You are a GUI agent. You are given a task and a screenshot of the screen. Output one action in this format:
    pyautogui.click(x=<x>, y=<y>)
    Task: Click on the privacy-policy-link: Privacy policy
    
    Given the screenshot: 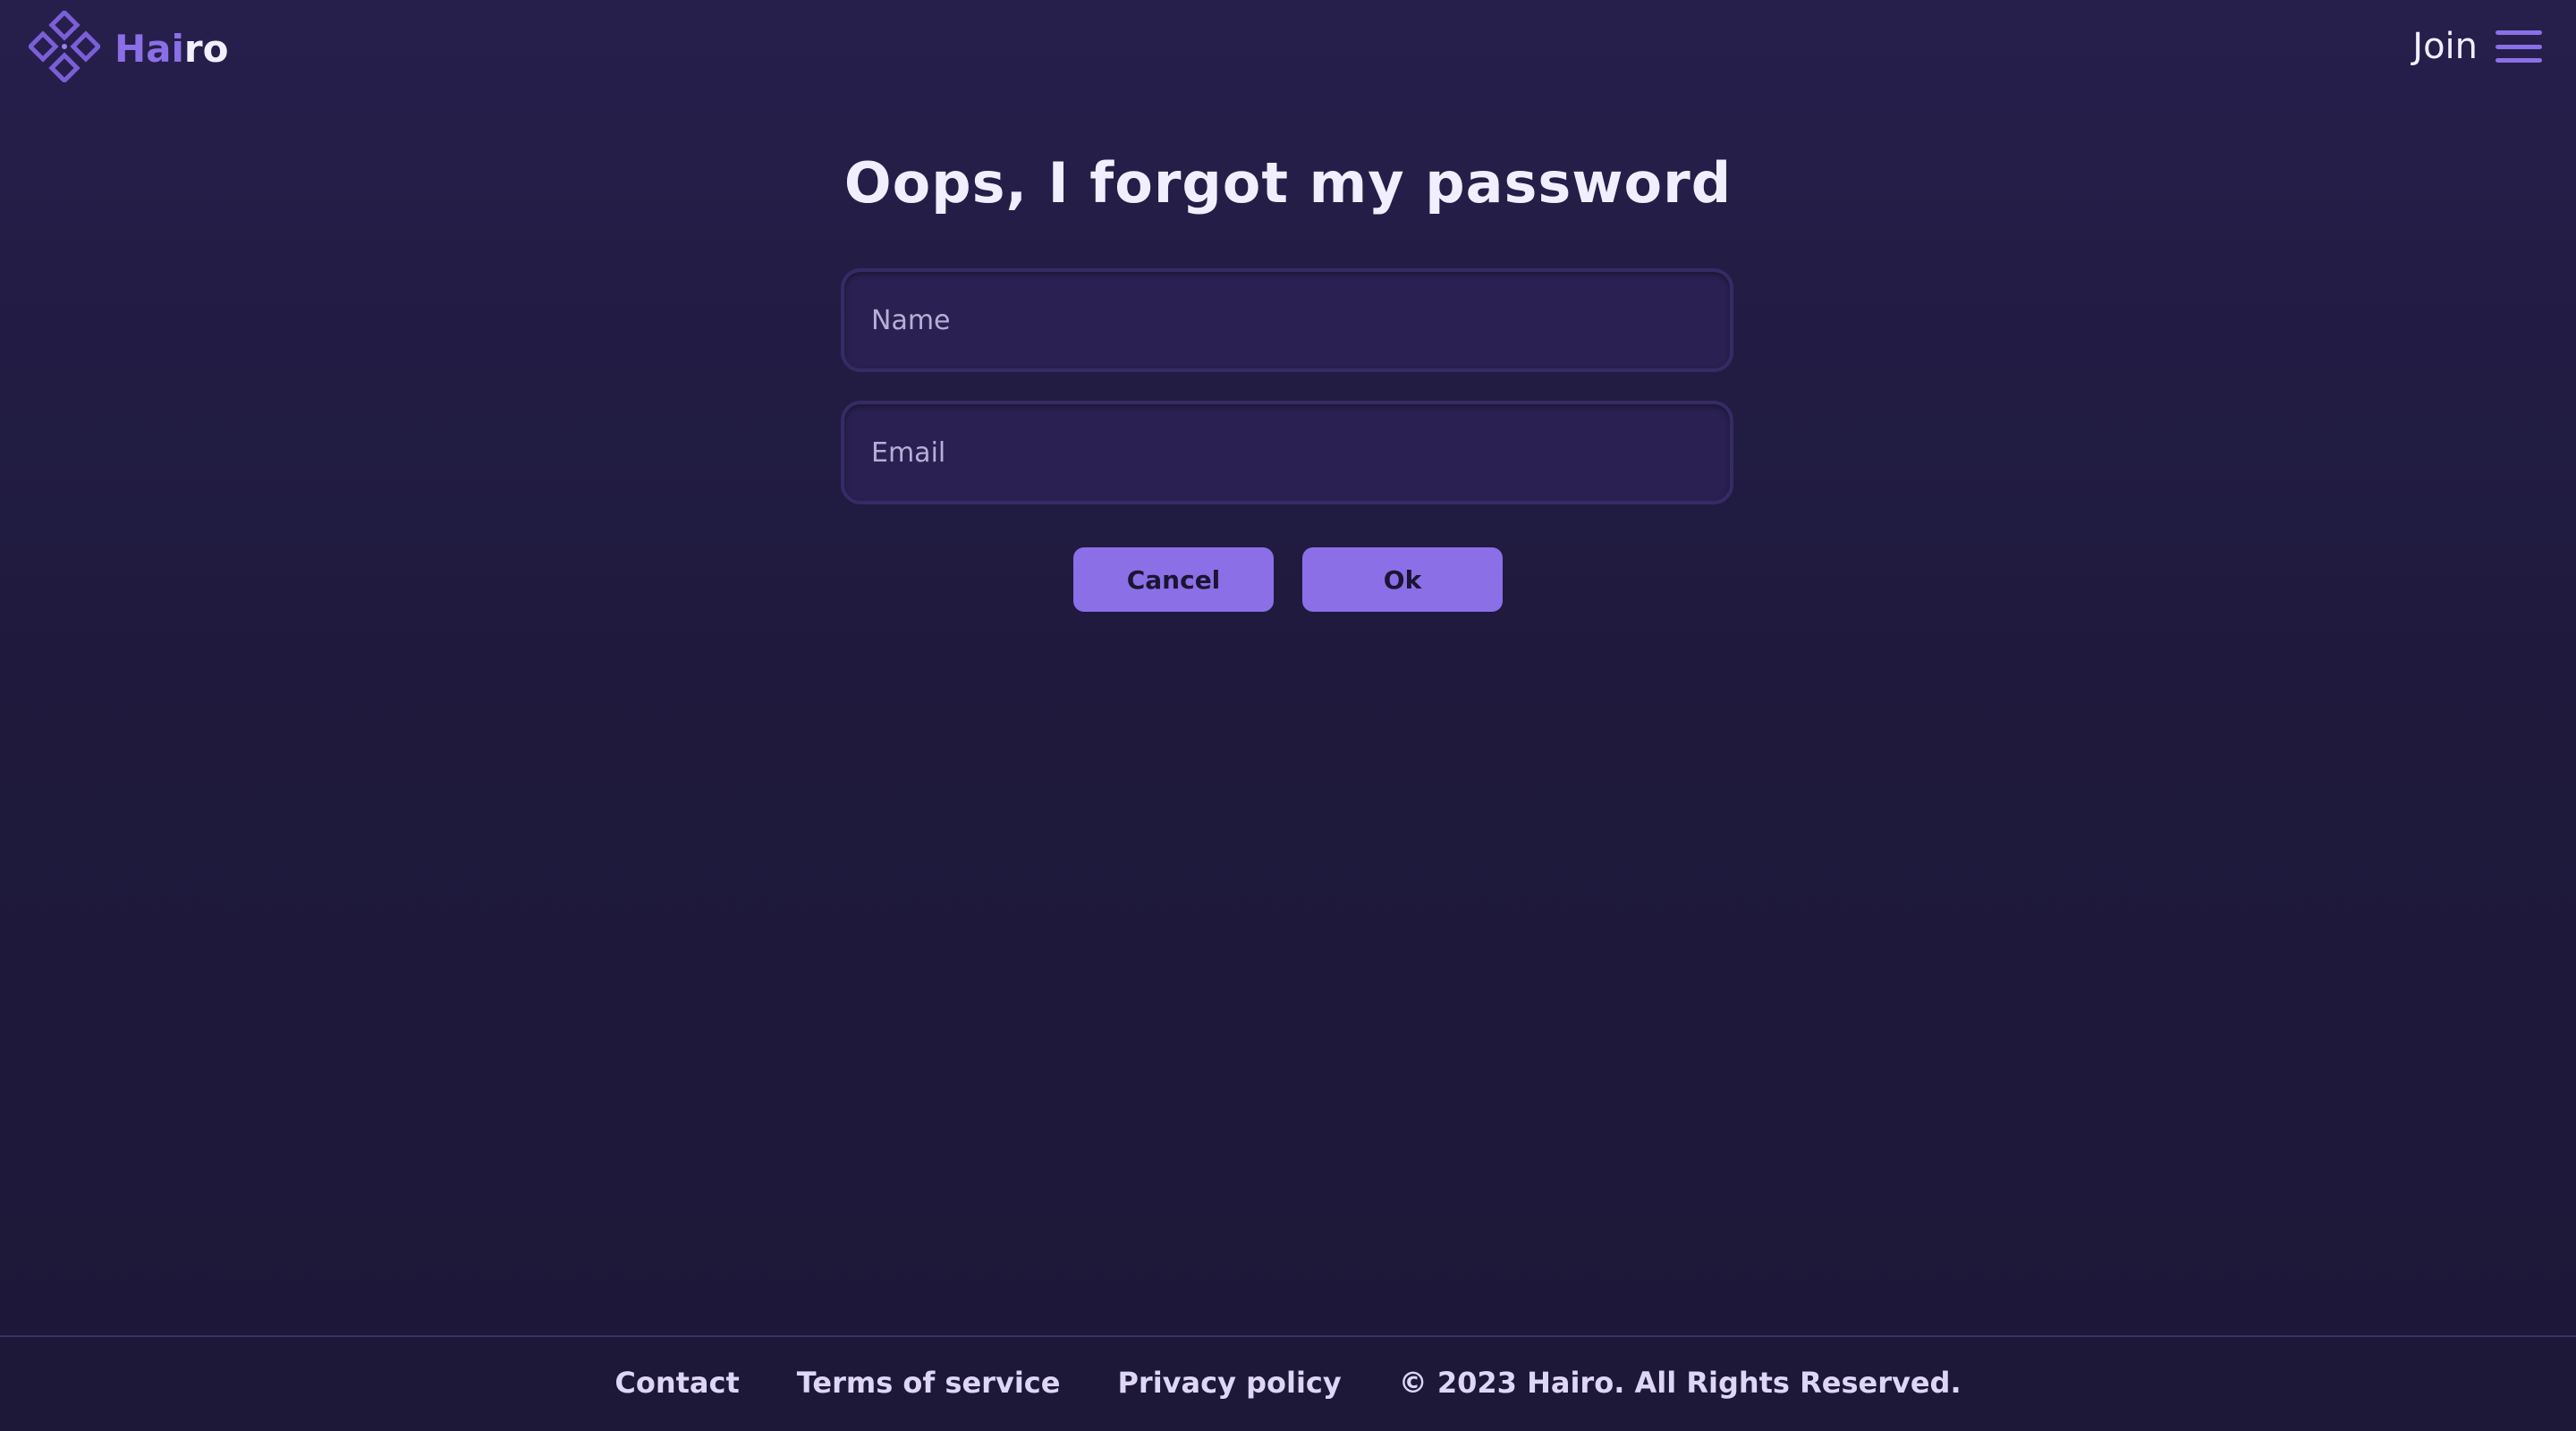 What is the action you would take?
    pyautogui.click(x=1229, y=1383)
    